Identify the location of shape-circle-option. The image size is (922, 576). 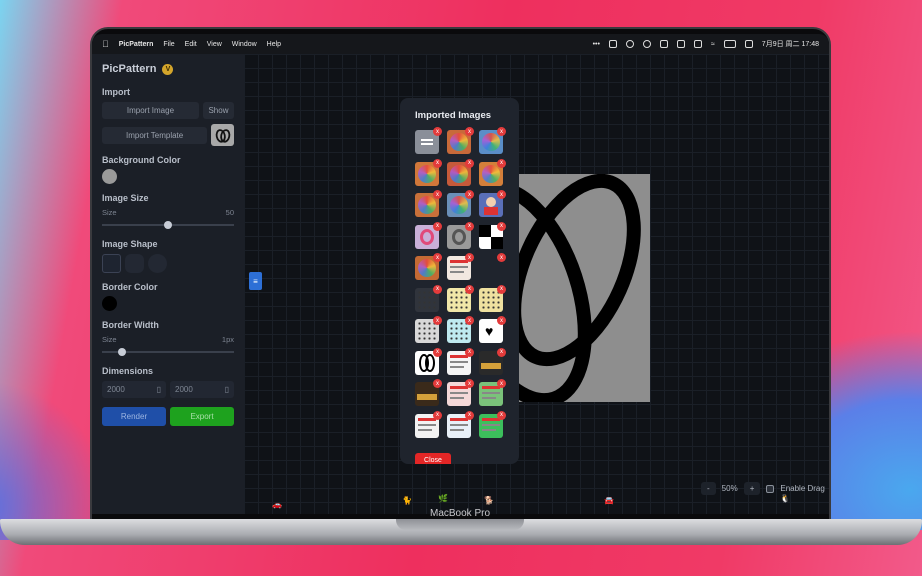
(157, 263).